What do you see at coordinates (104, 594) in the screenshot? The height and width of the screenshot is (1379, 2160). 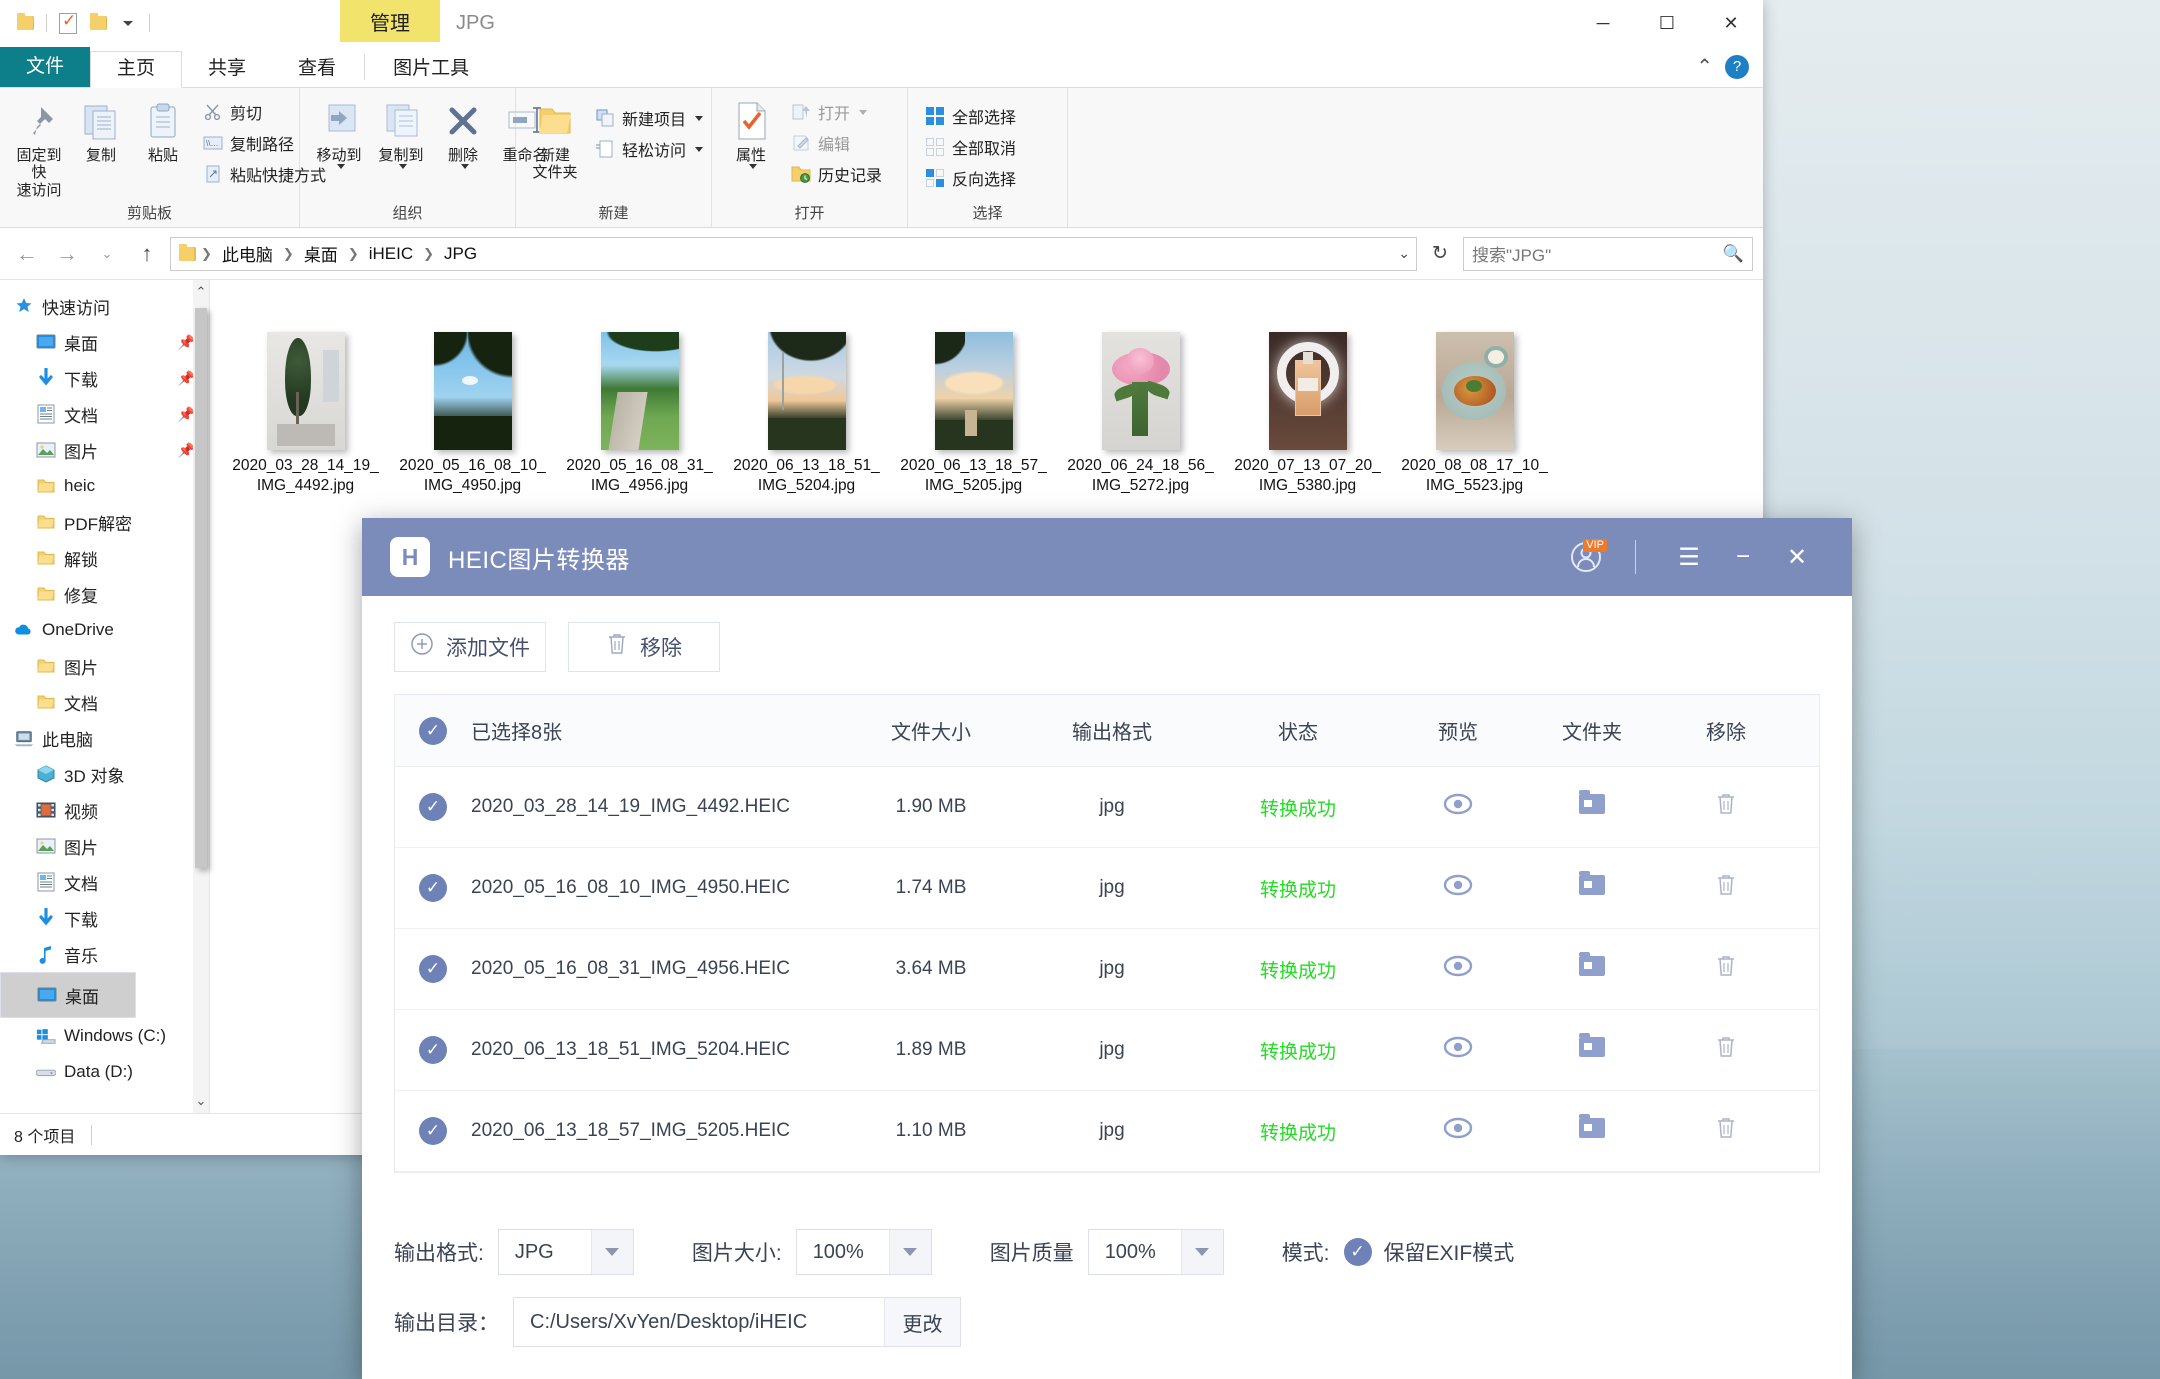 I see `sidebar-item-8: 修复` at bounding box center [104, 594].